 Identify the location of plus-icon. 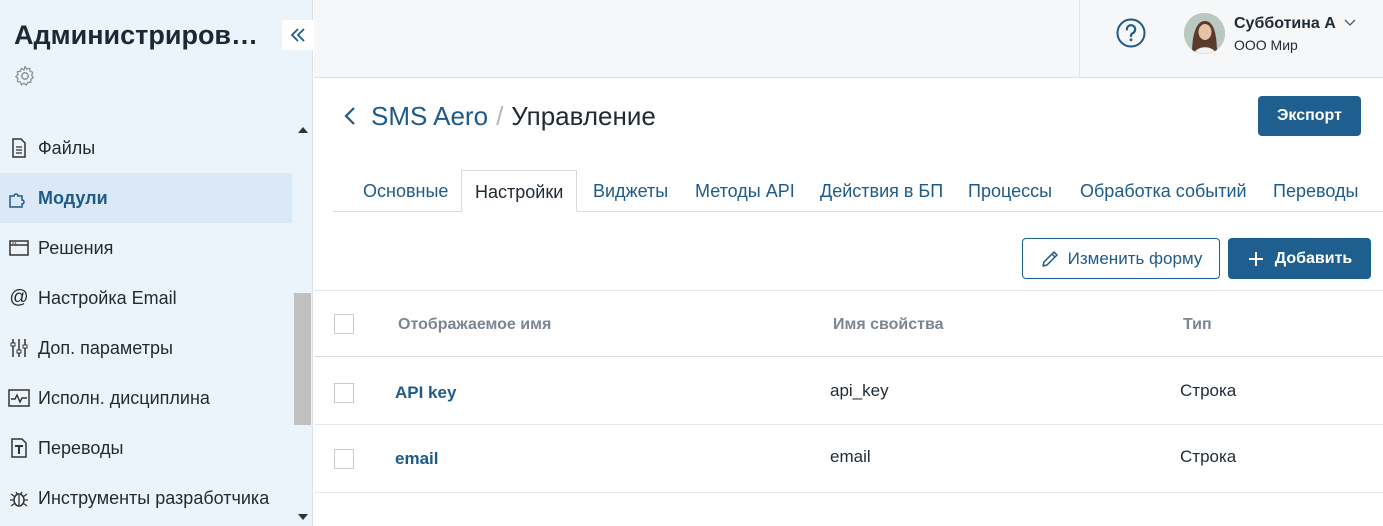
(1255, 258).